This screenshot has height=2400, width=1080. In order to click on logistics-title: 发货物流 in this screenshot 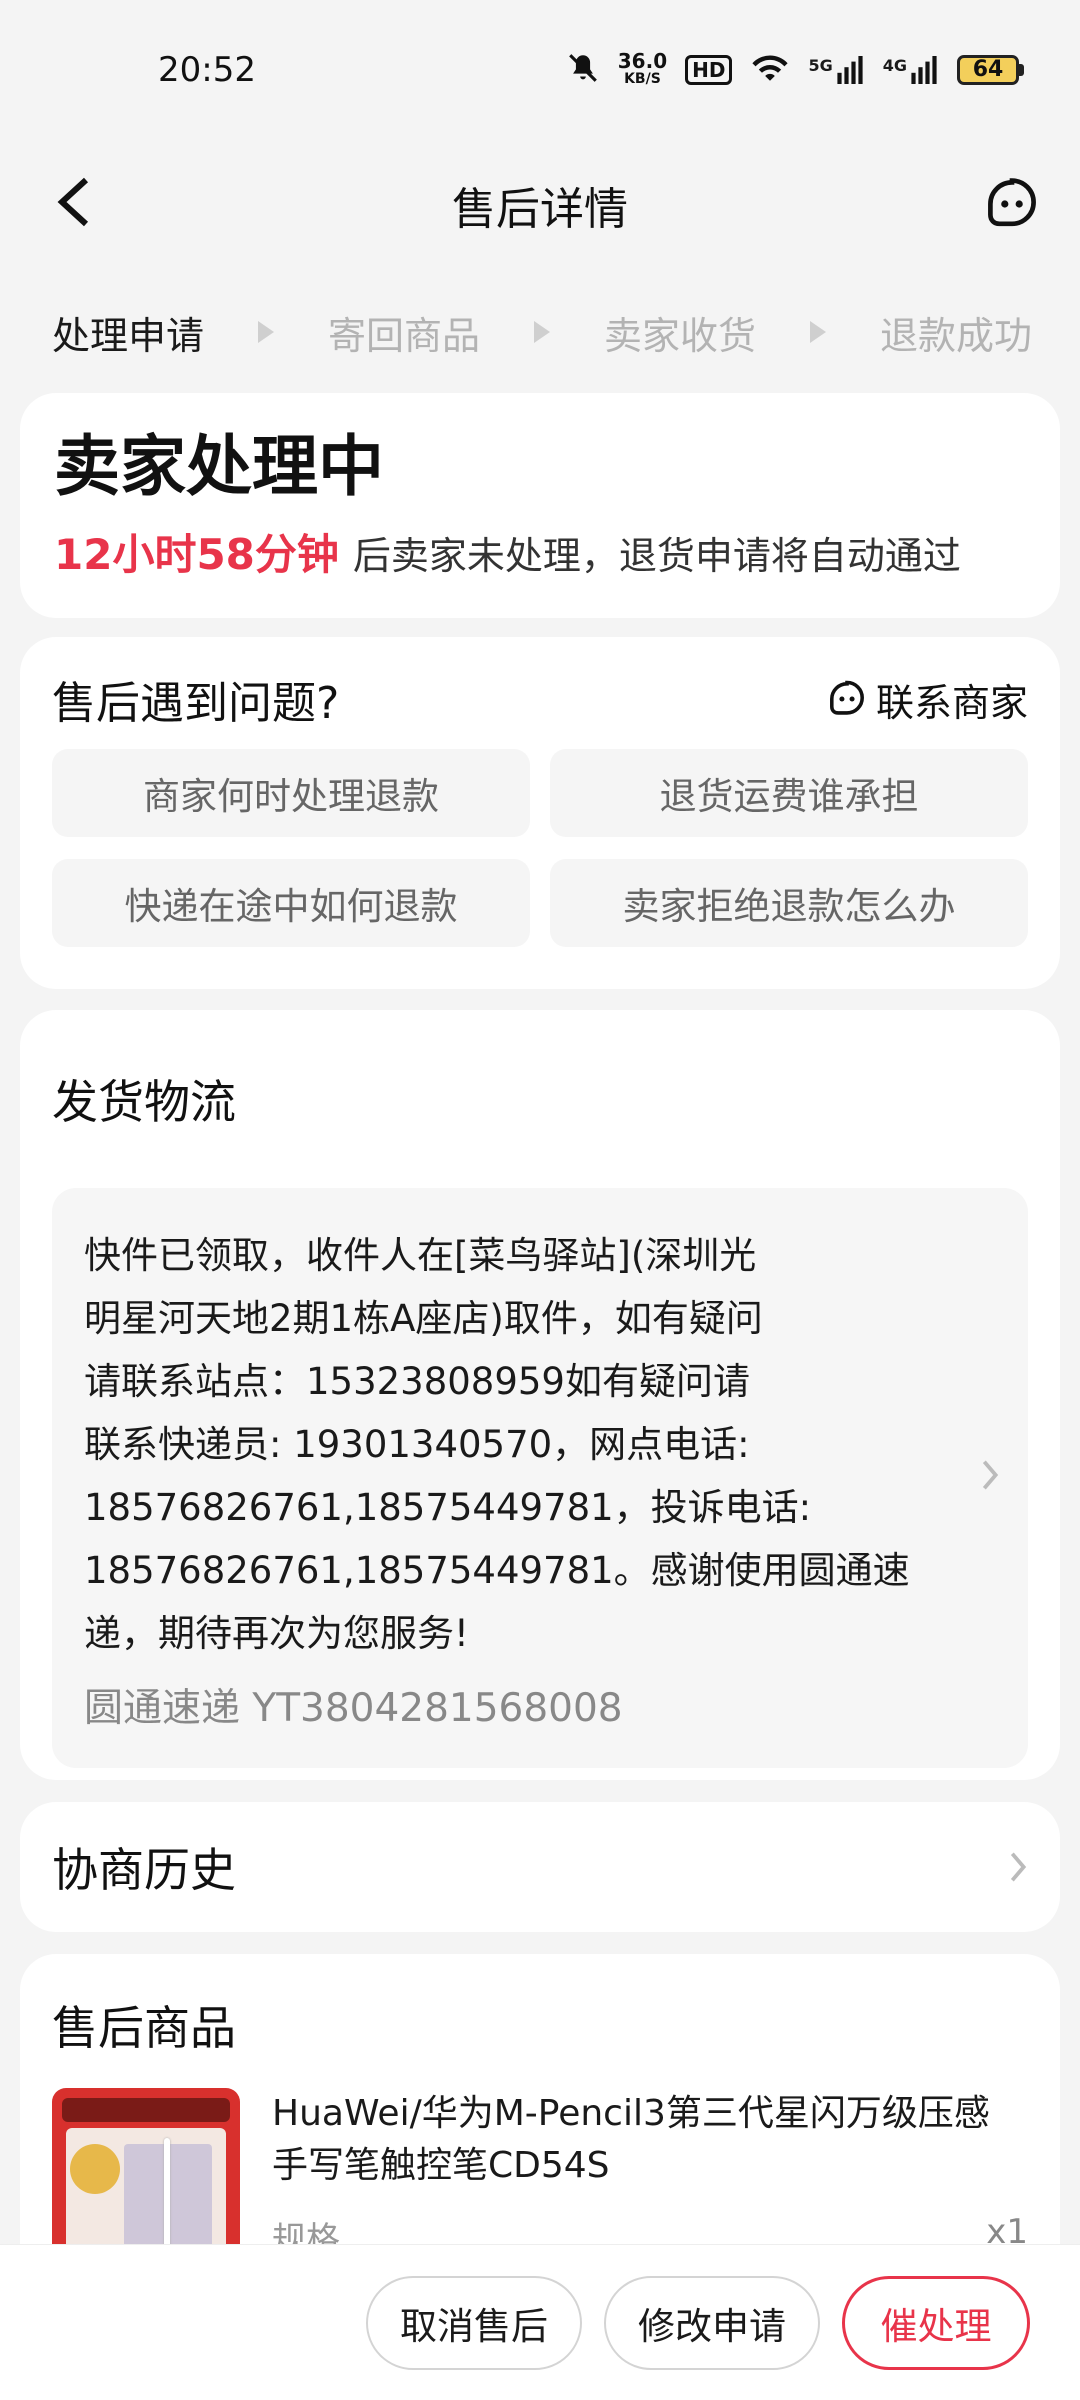, I will do `click(144, 1102)`.